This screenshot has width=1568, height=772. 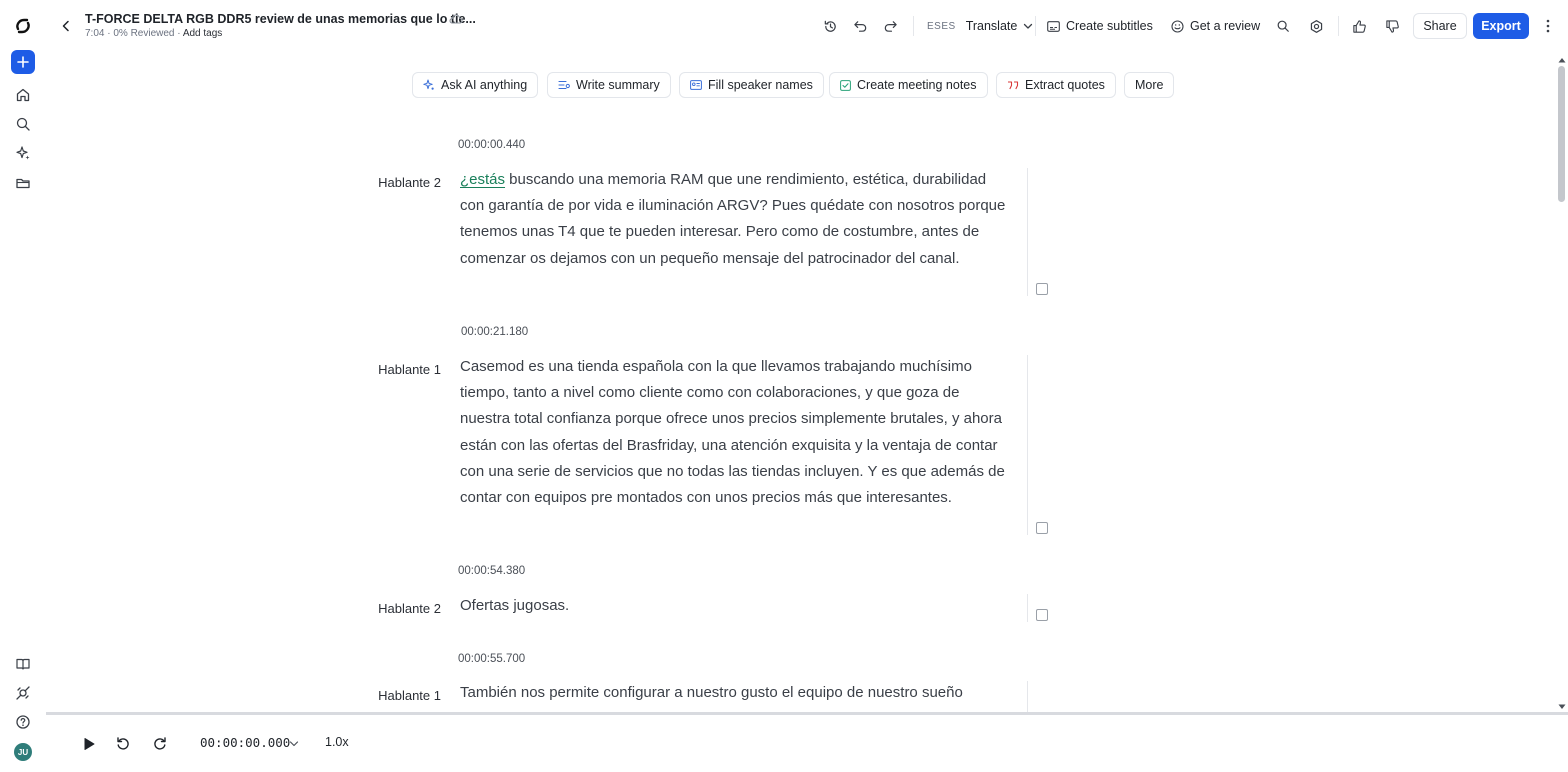 I want to click on translate-button: ESES Translate, so click(x=980, y=26).